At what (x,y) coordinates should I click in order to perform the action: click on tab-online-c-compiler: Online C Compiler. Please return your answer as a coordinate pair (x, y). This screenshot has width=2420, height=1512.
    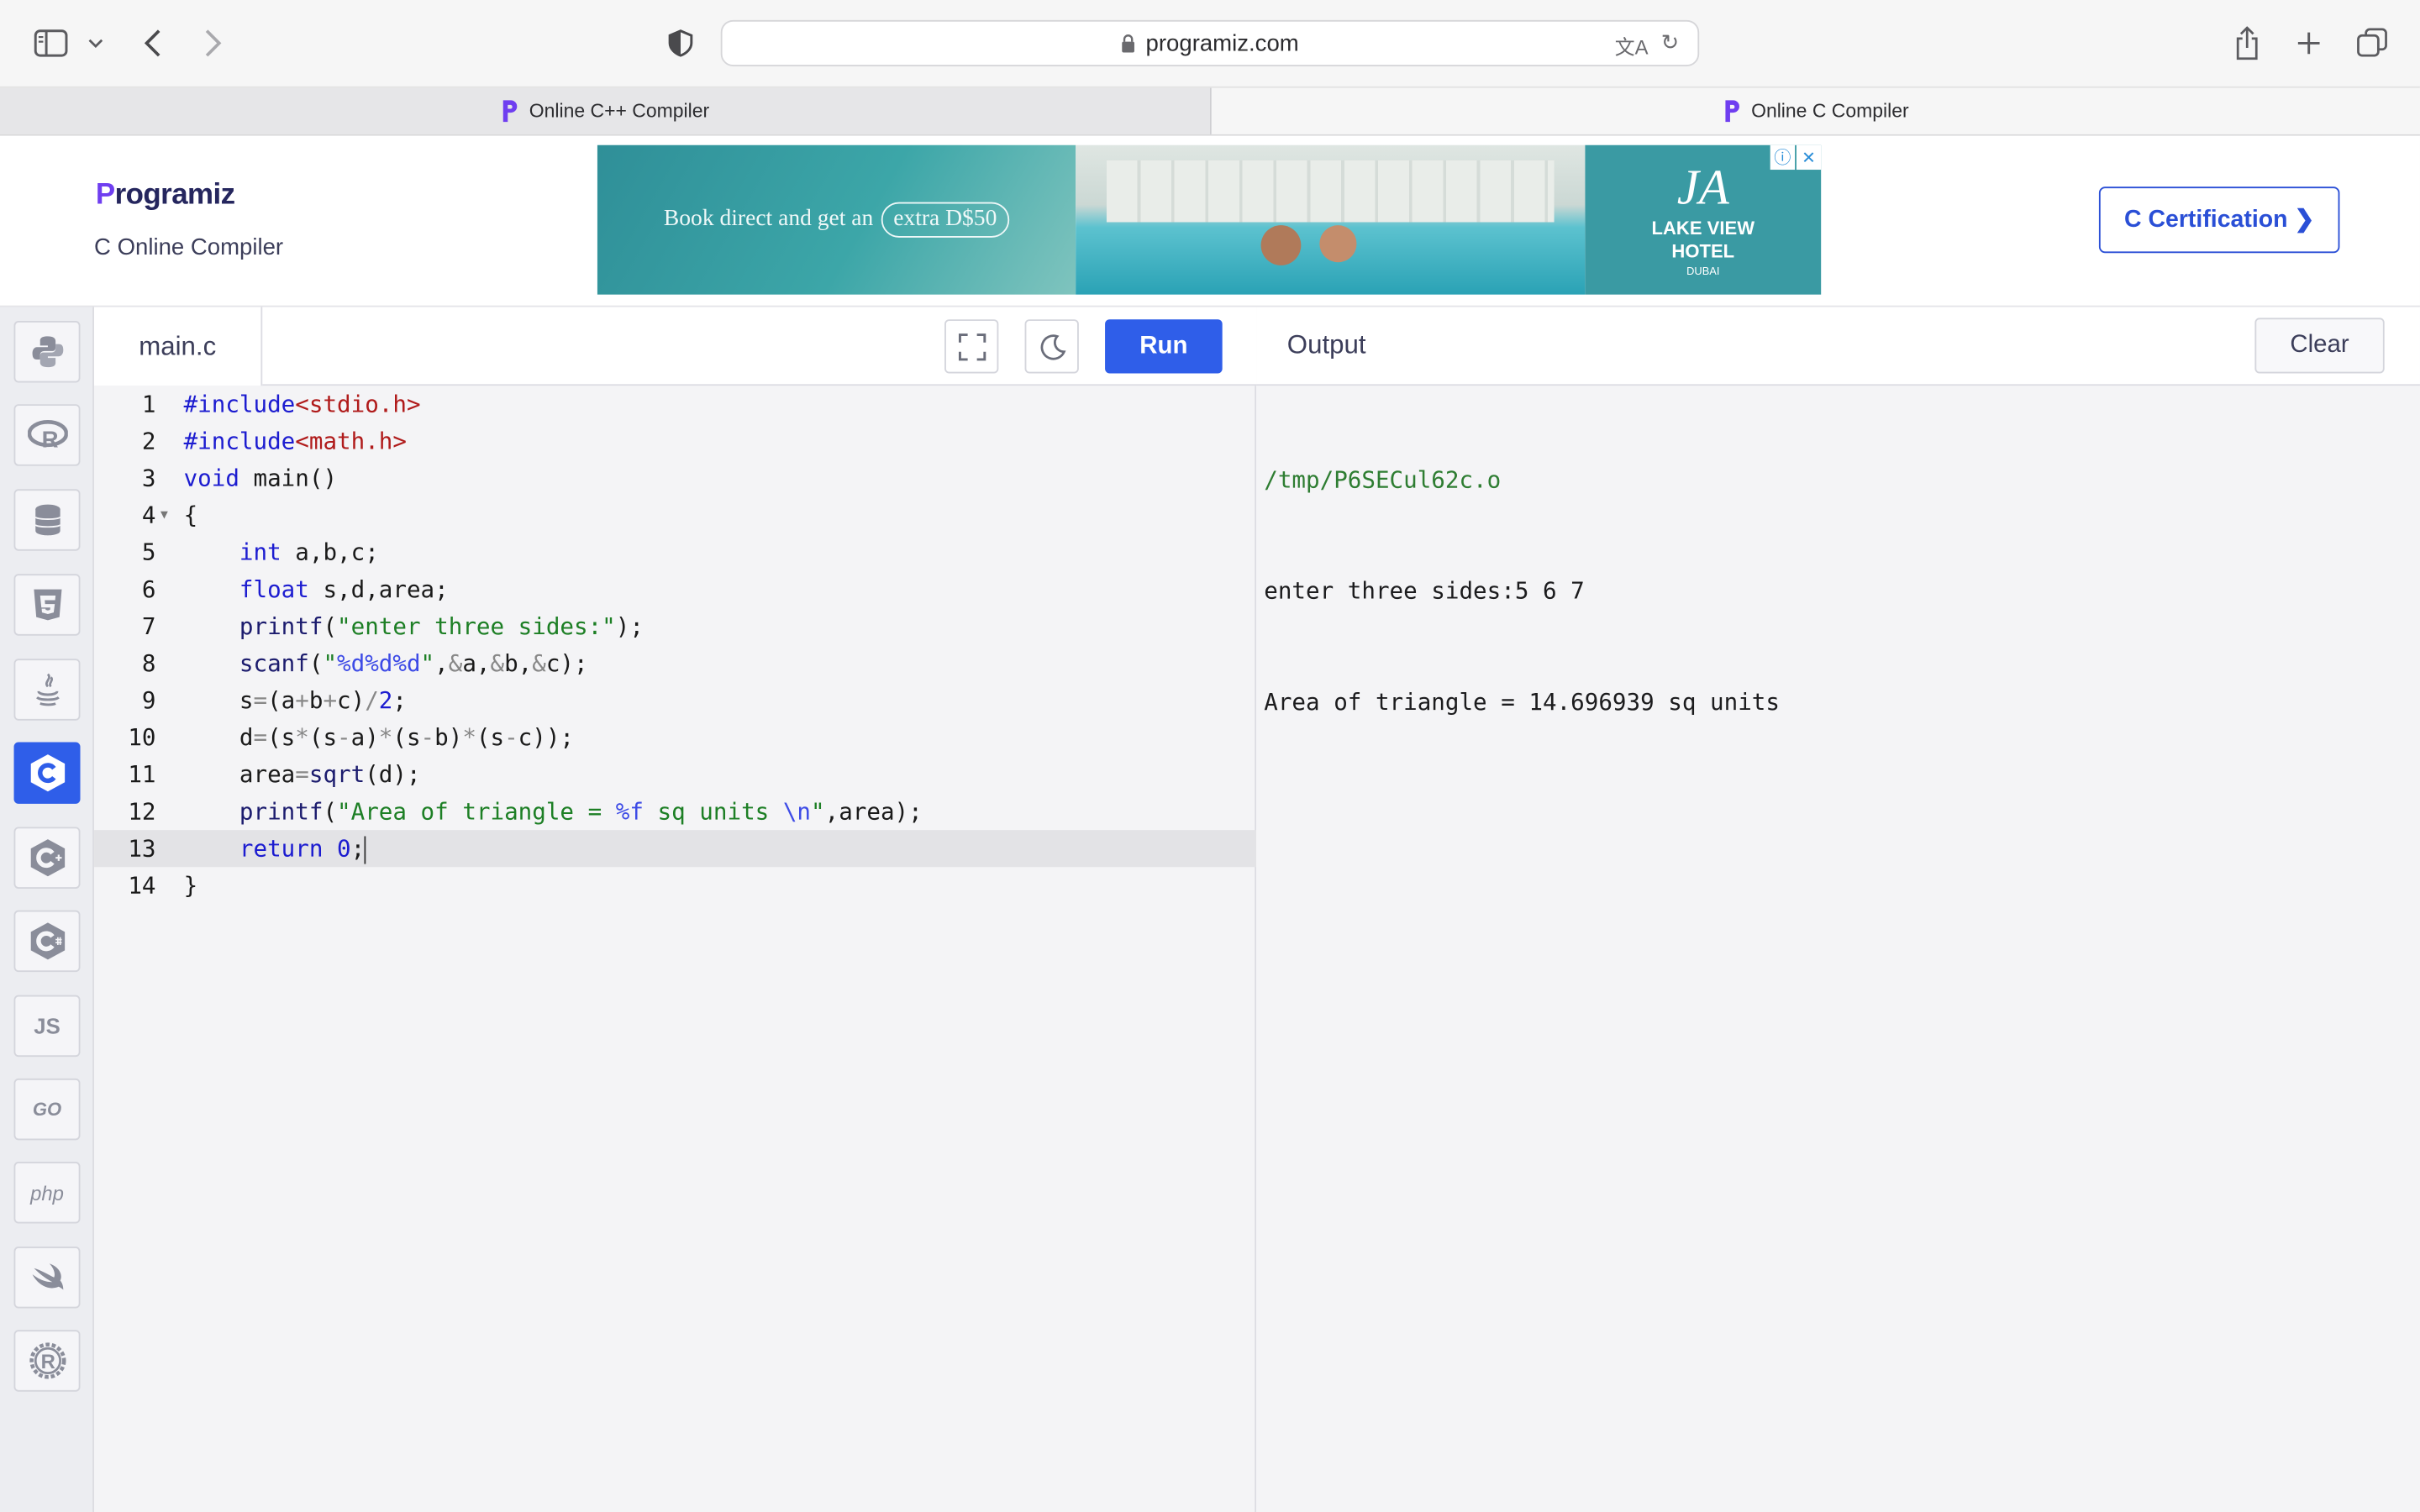
    Looking at the image, I should click on (1815, 110).